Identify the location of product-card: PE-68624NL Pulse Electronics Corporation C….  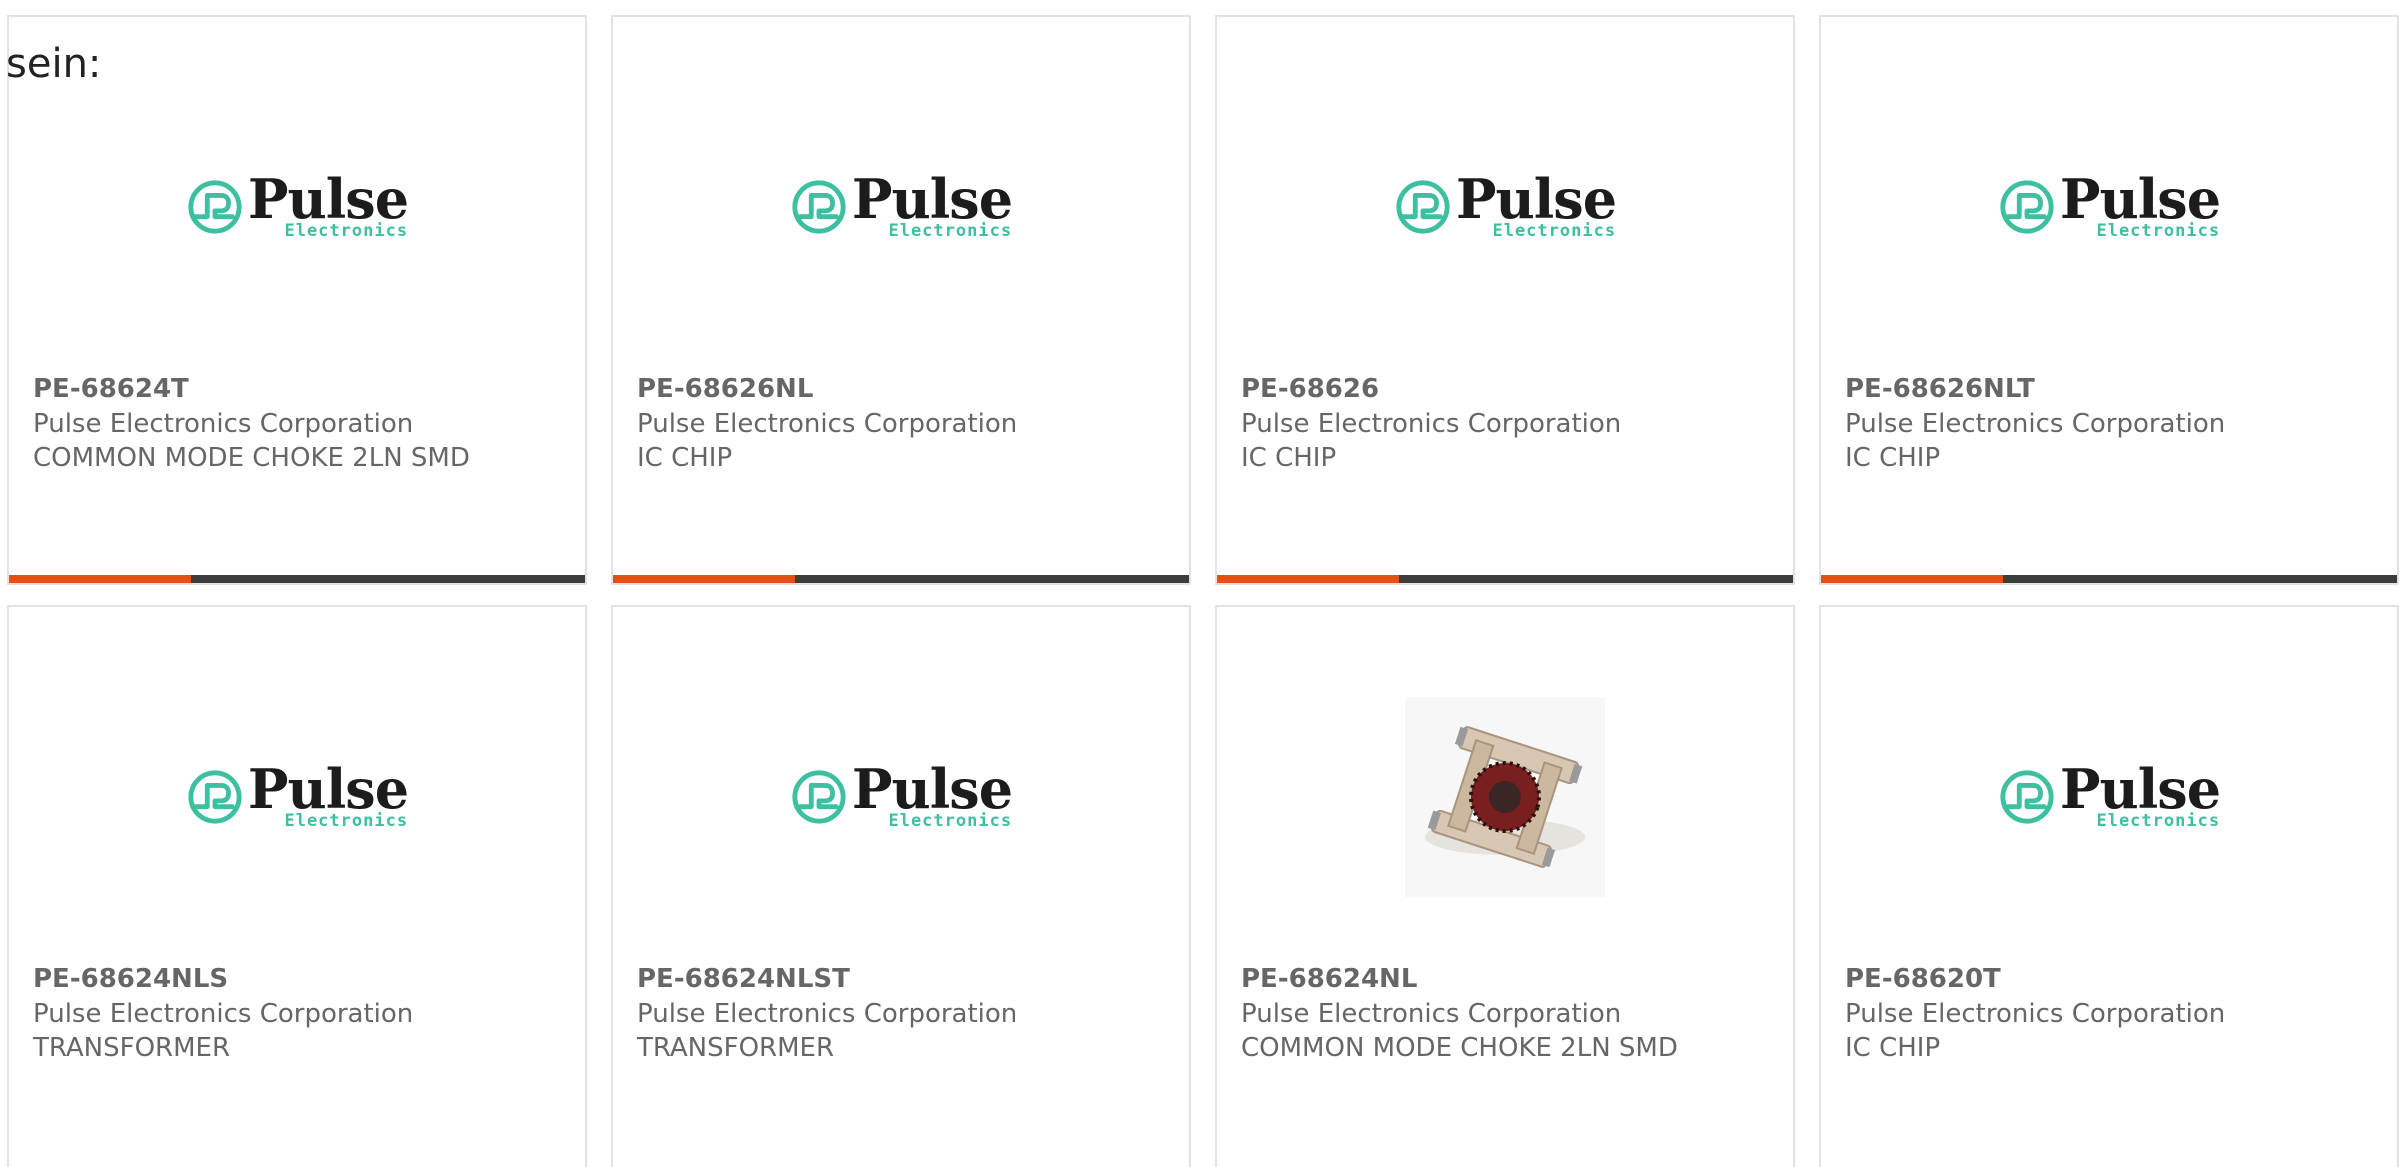
(1505, 886).